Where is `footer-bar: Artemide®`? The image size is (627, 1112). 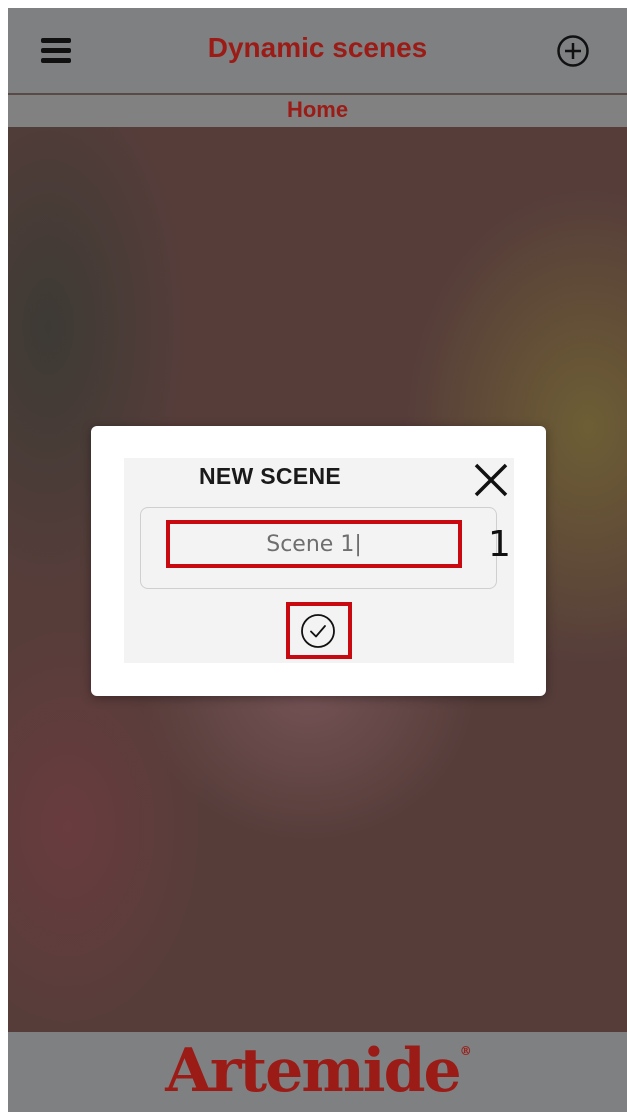
footer-bar: Artemide® is located at coordinates (317, 1072).